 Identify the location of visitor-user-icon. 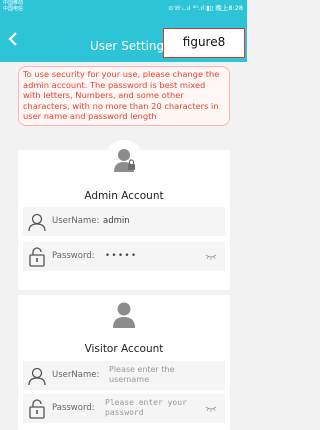
(124, 315).